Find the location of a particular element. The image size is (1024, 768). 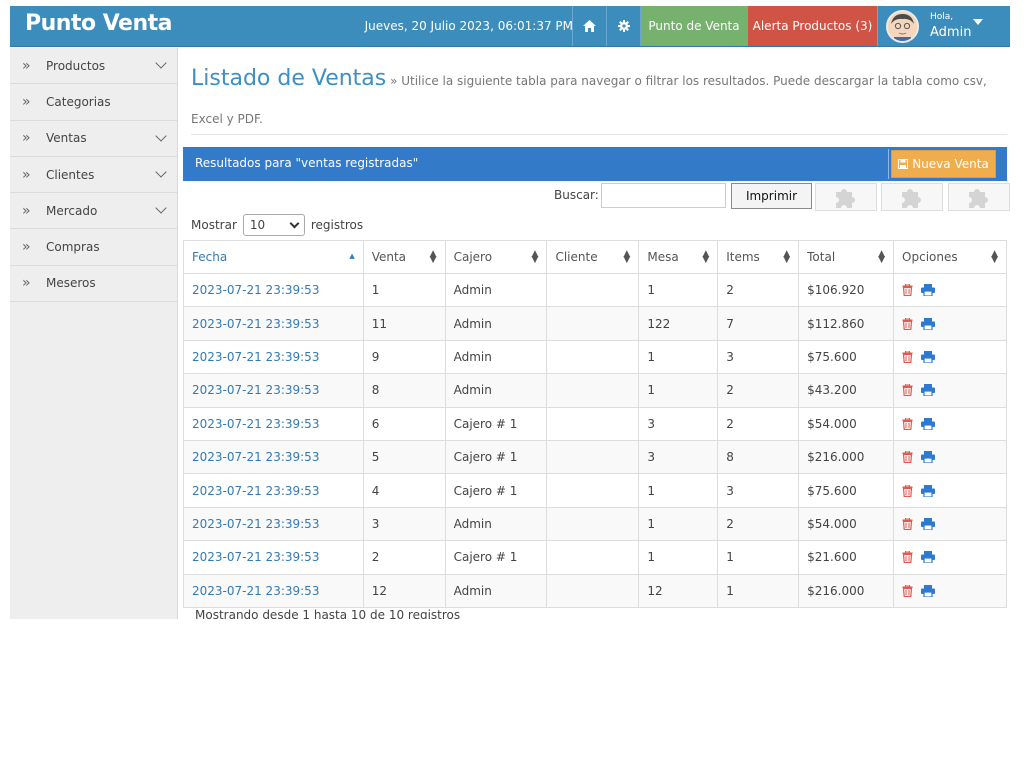

punto-de-venta-button: Punto de Venta is located at coordinates (693, 26).